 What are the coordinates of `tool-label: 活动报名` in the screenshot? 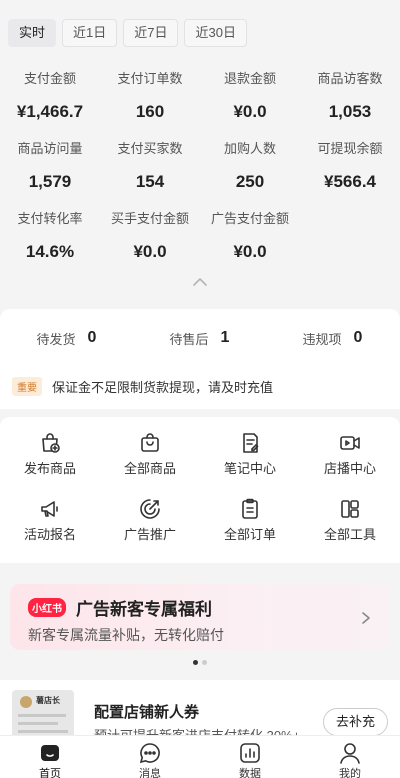 It's located at (49, 534).